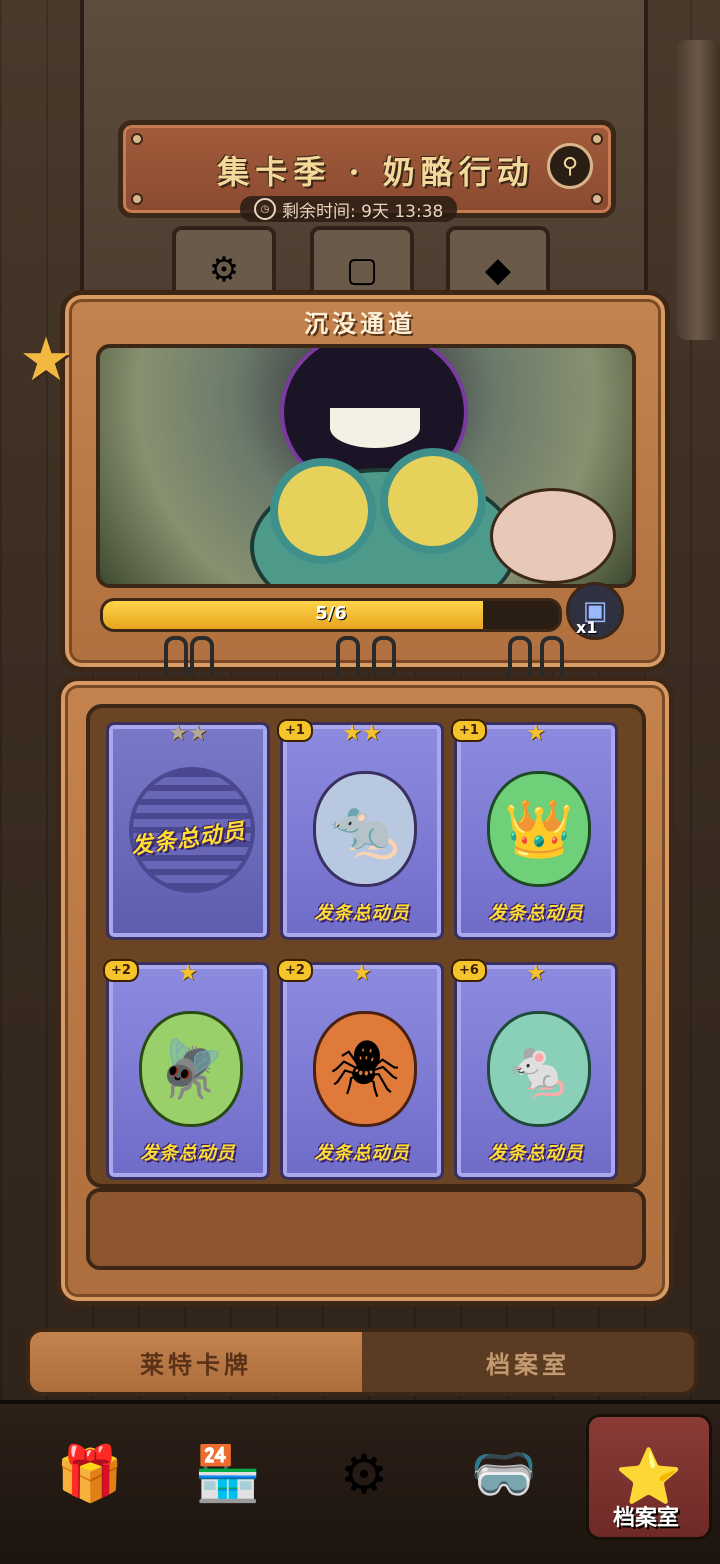 The width and height of the screenshot is (720, 1564). What do you see at coordinates (539, 829) in the screenshot?
I see `slime-character-icon: 👑` at bounding box center [539, 829].